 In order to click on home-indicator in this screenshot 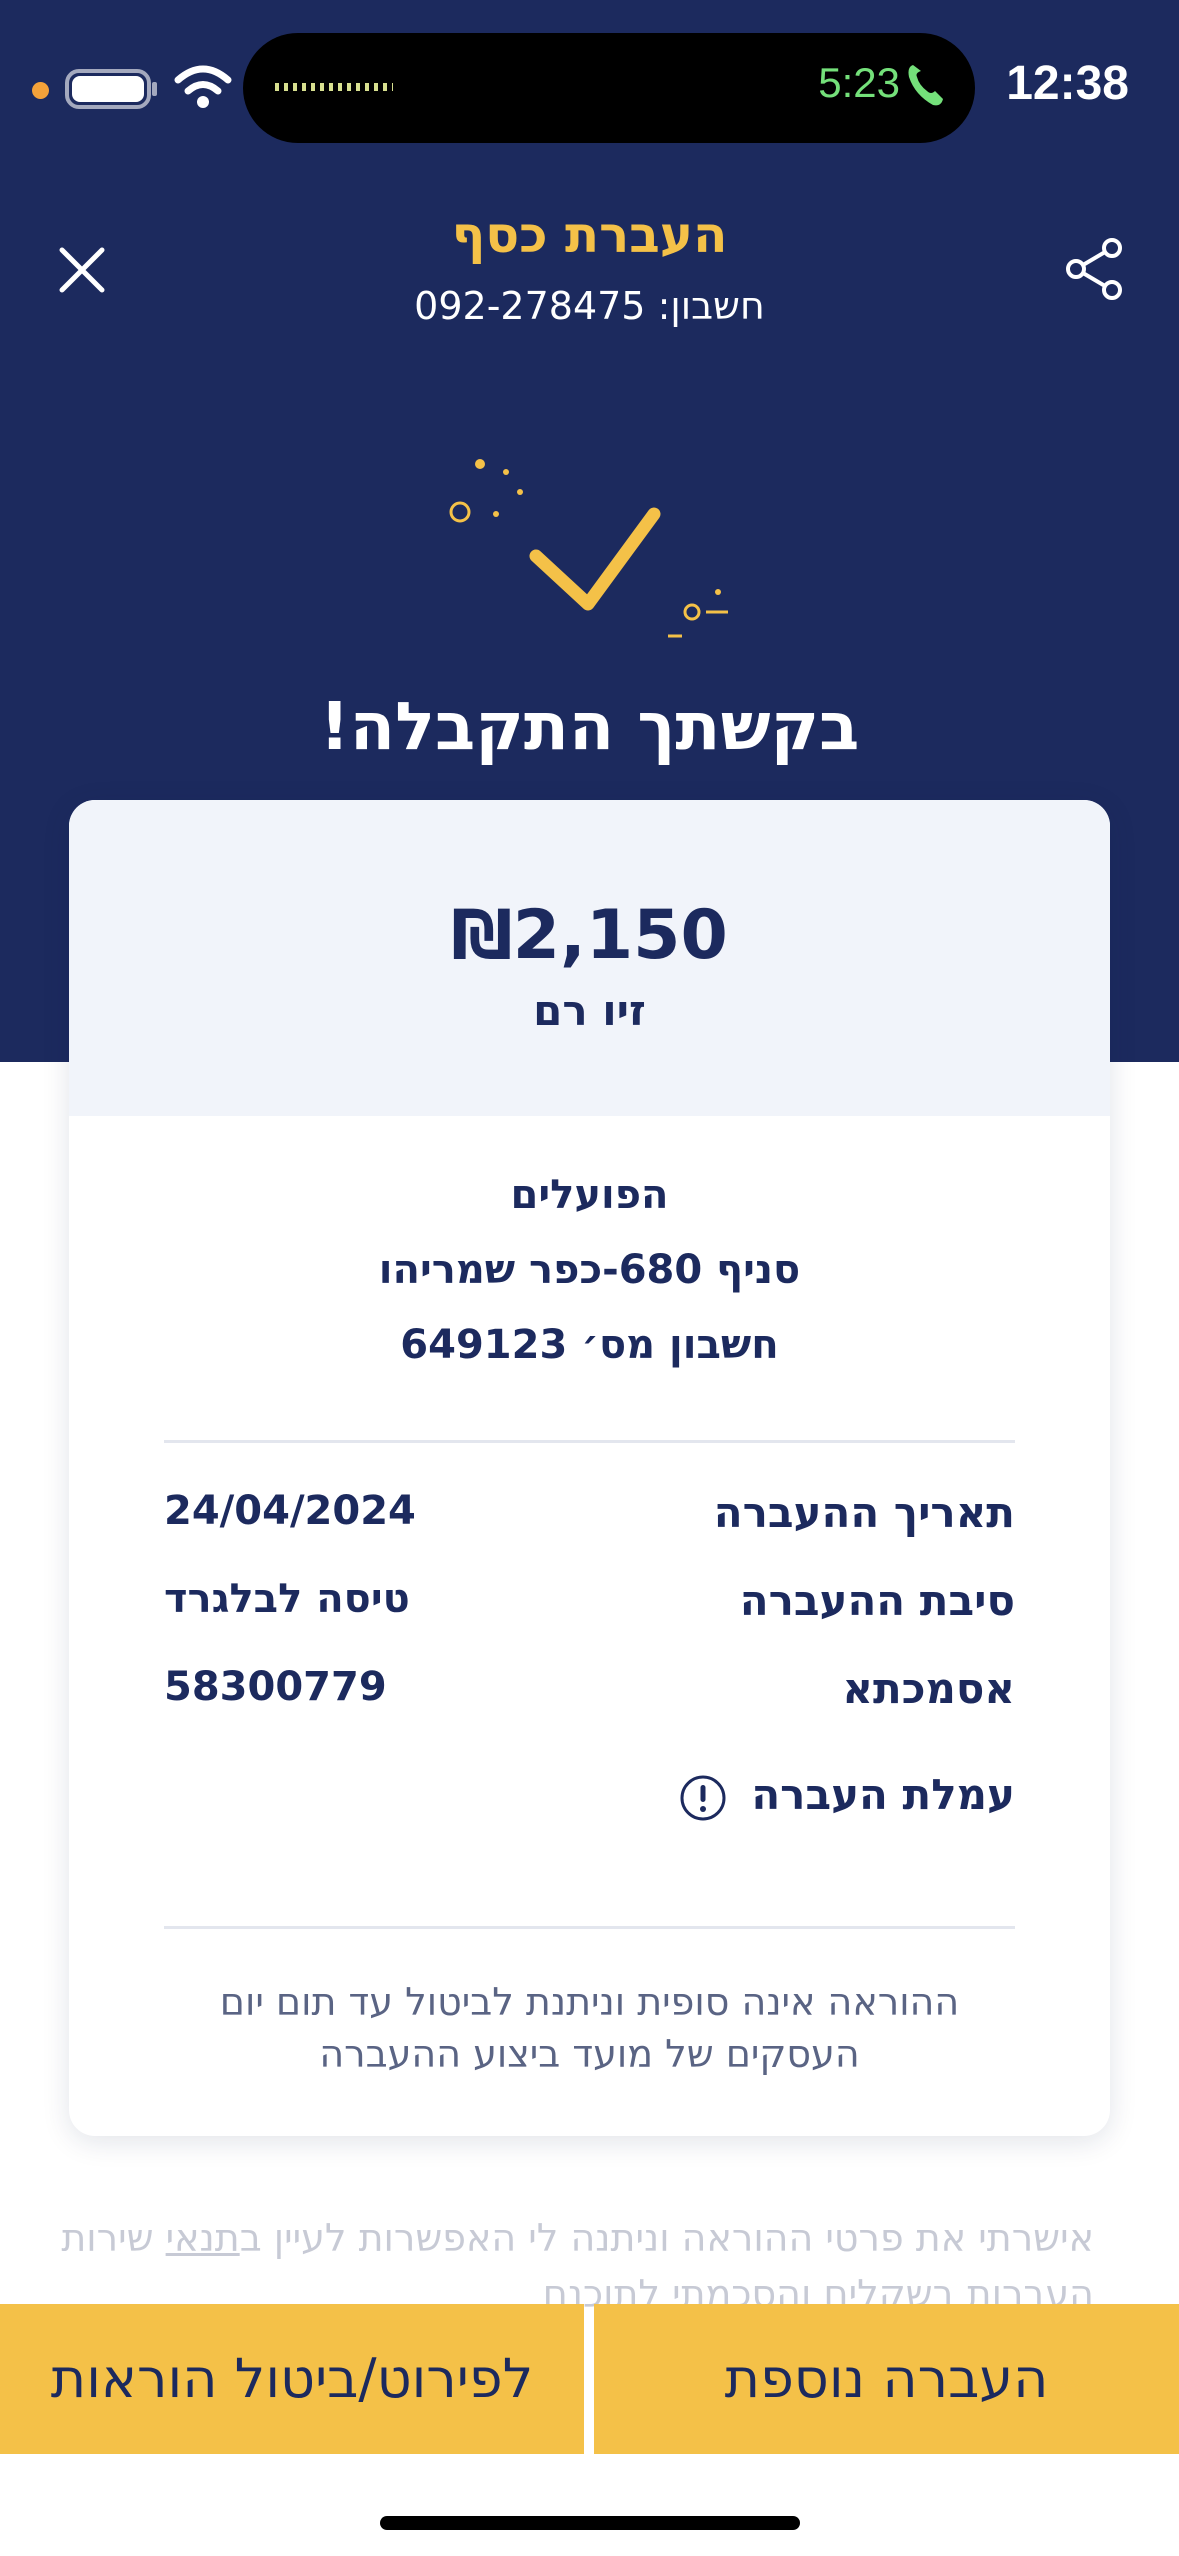, I will do `click(590, 2523)`.